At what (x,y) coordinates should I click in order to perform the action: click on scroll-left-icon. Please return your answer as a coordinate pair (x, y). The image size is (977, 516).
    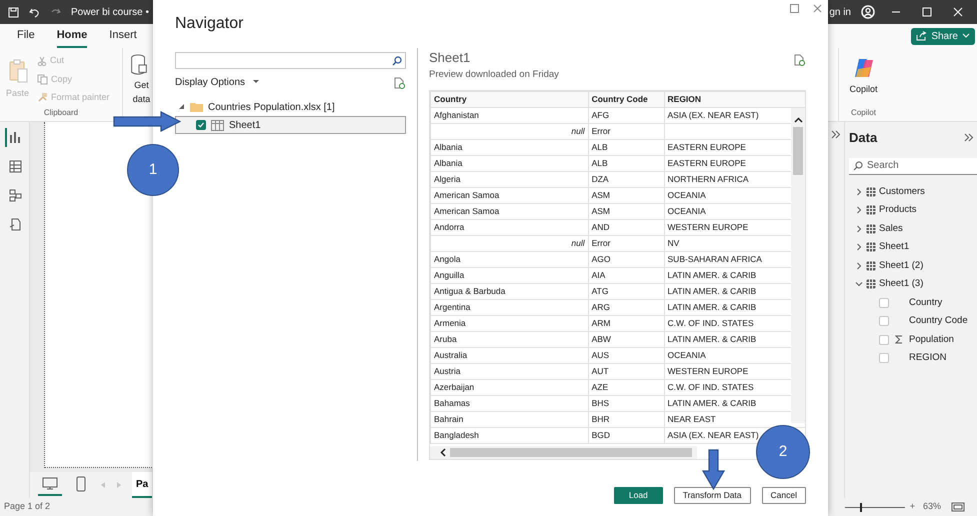
    Looking at the image, I should click on (443, 452).